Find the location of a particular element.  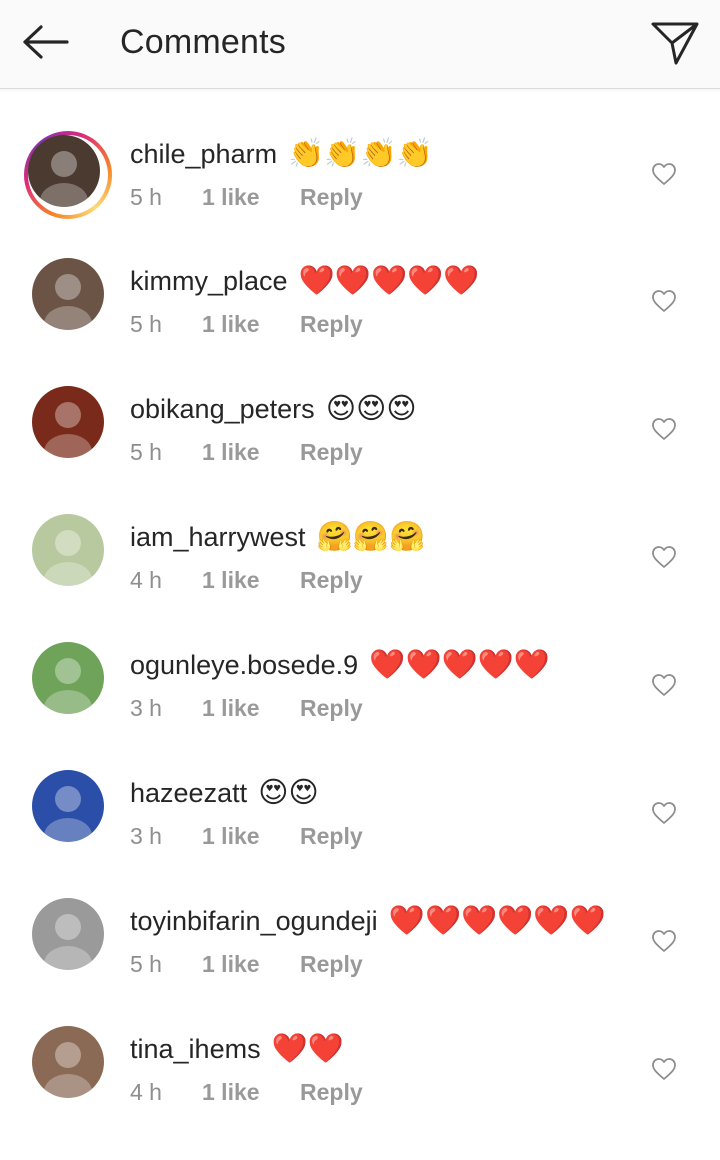

app-header: Comments is located at coordinates (360, 44).